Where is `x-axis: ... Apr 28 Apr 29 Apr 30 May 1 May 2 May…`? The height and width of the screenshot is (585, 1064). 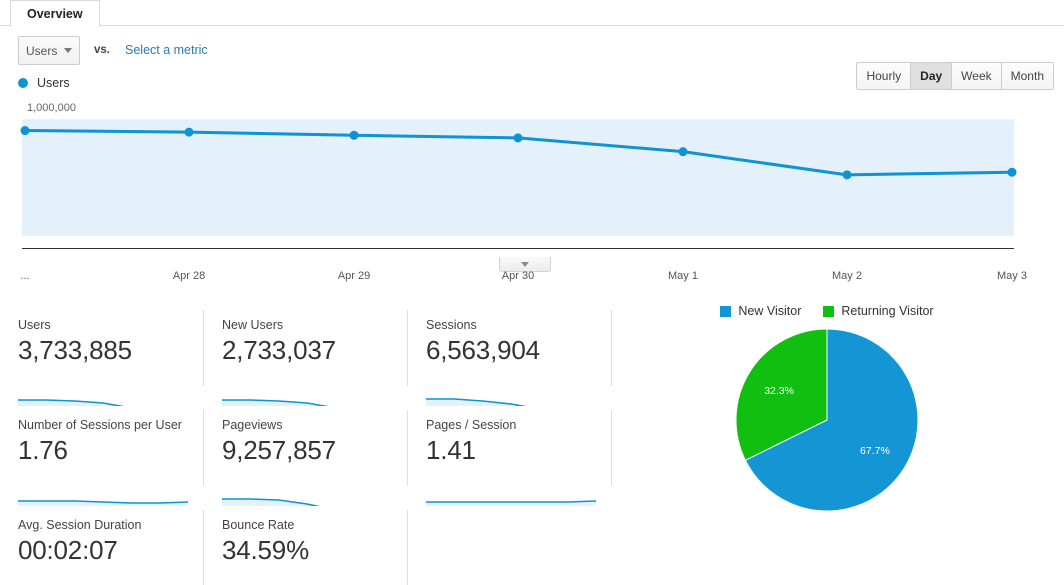
x-axis: ... Apr 28 Apr 29 Apr 30 May 1 May 2 May… is located at coordinates (532, 279).